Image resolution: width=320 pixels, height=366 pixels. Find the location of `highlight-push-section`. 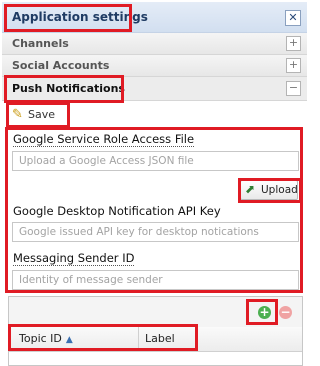

highlight-push-section is located at coordinates (64, 89).